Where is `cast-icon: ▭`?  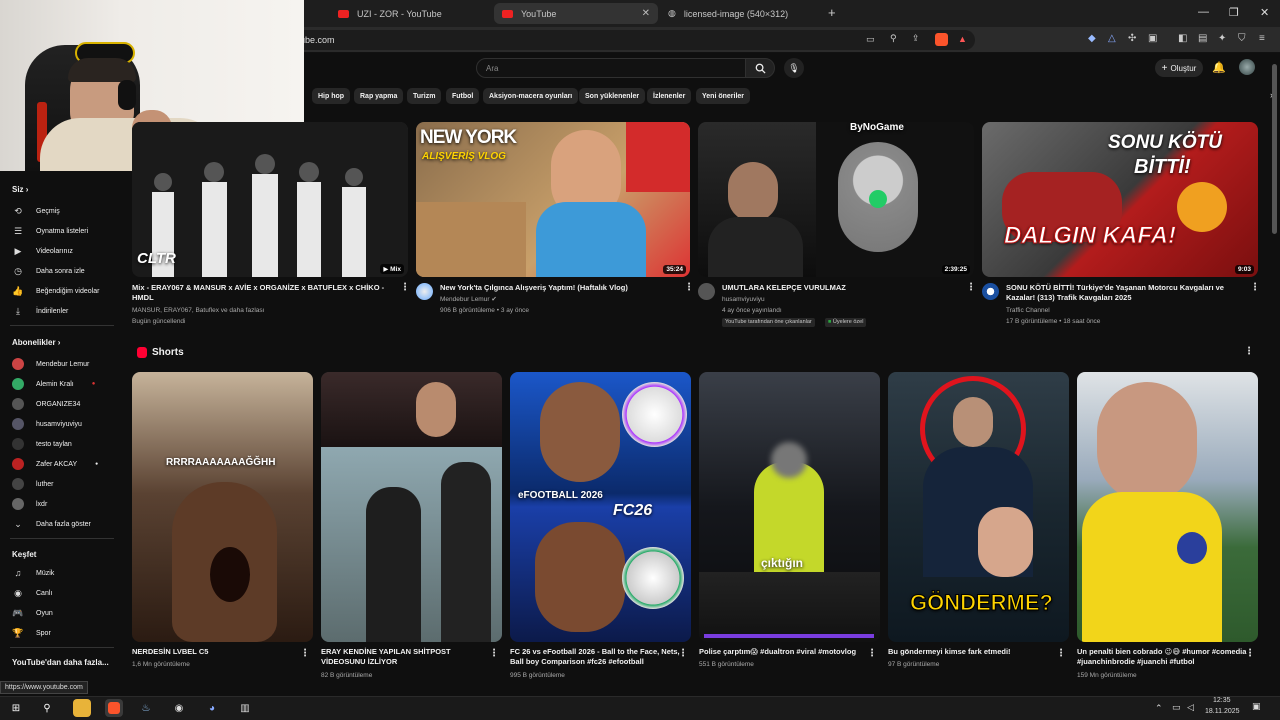 cast-icon: ▭ is located at coordinates (870, 39).